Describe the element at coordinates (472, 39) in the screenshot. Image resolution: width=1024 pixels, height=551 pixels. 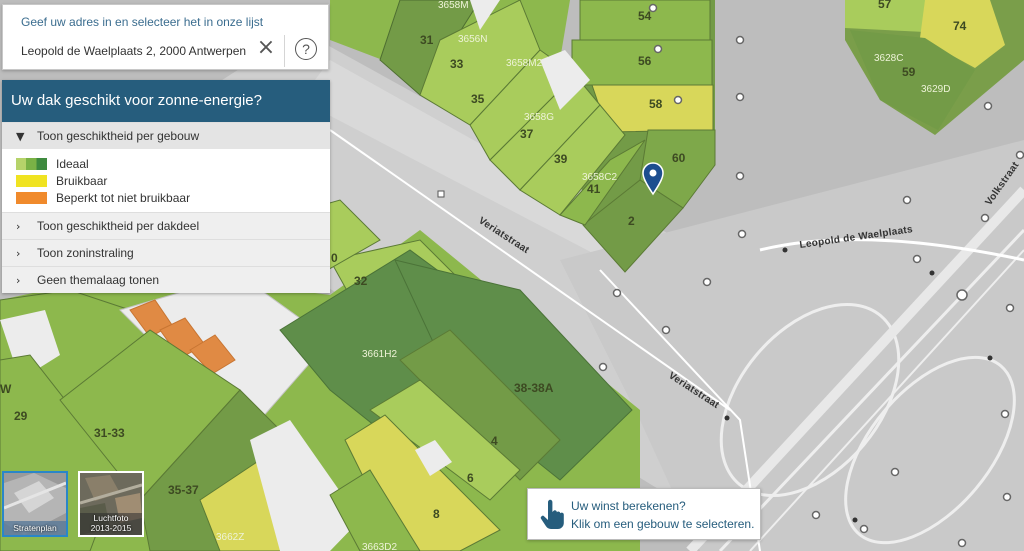
I see `parcel-code: 3656N` at that location.